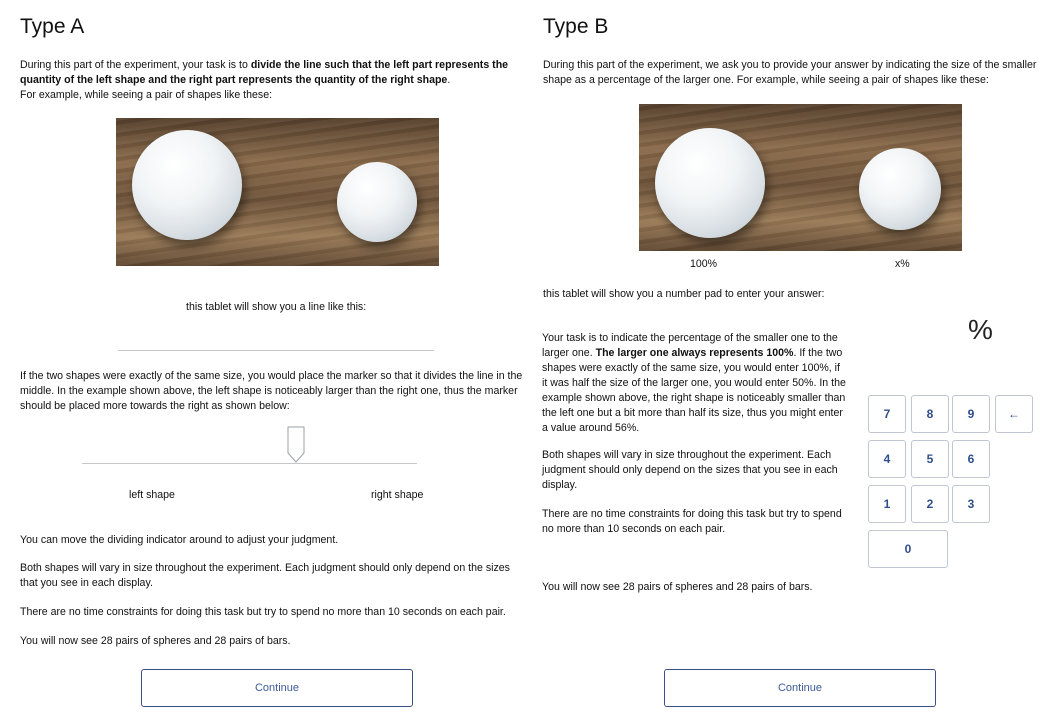 This screenshot has height=715, width=1056. What do you see at coordinates (800, 177) in the screenshot?
I see `example-spheres-photo-b` at bounding box center [800, 177].